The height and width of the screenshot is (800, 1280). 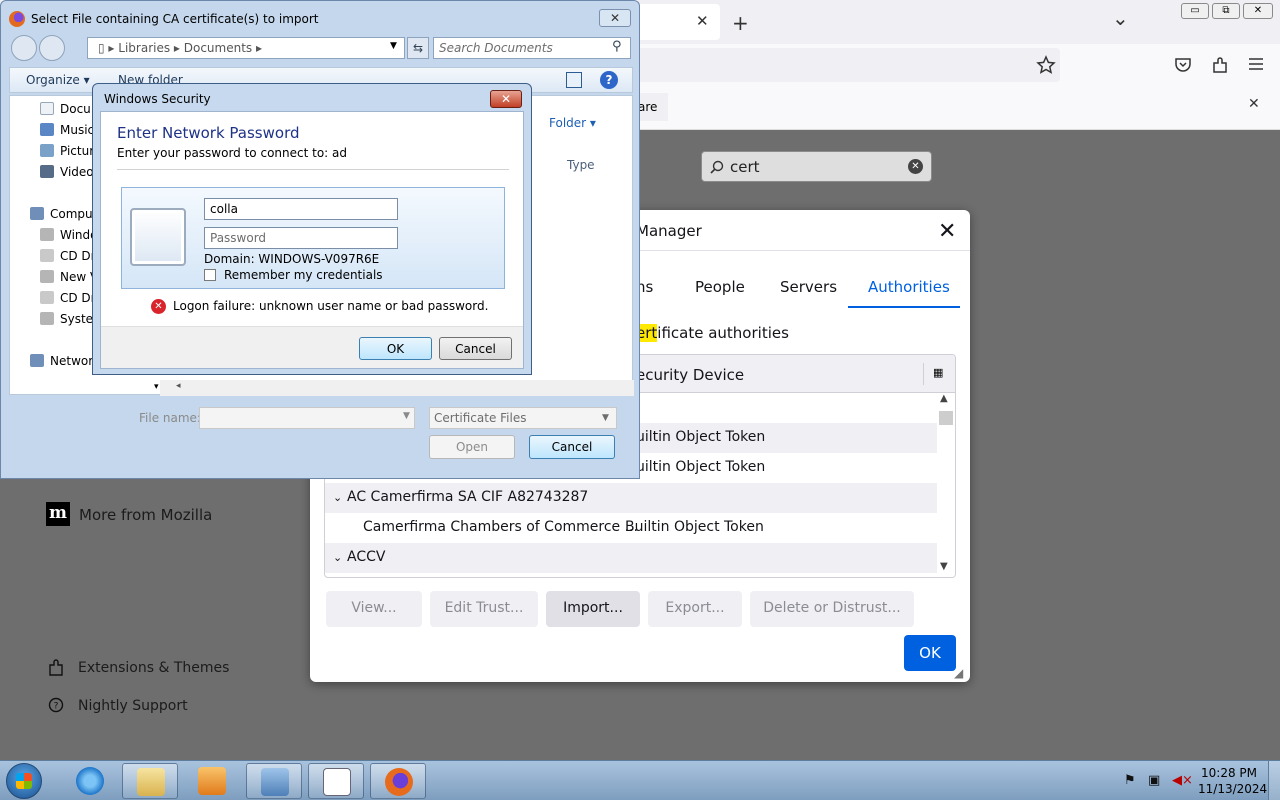 What do you see at coordinates (631, 558) in the screenshot?
I see `tree-row: ⌄ ACCV` at bounding box center [631, 558].